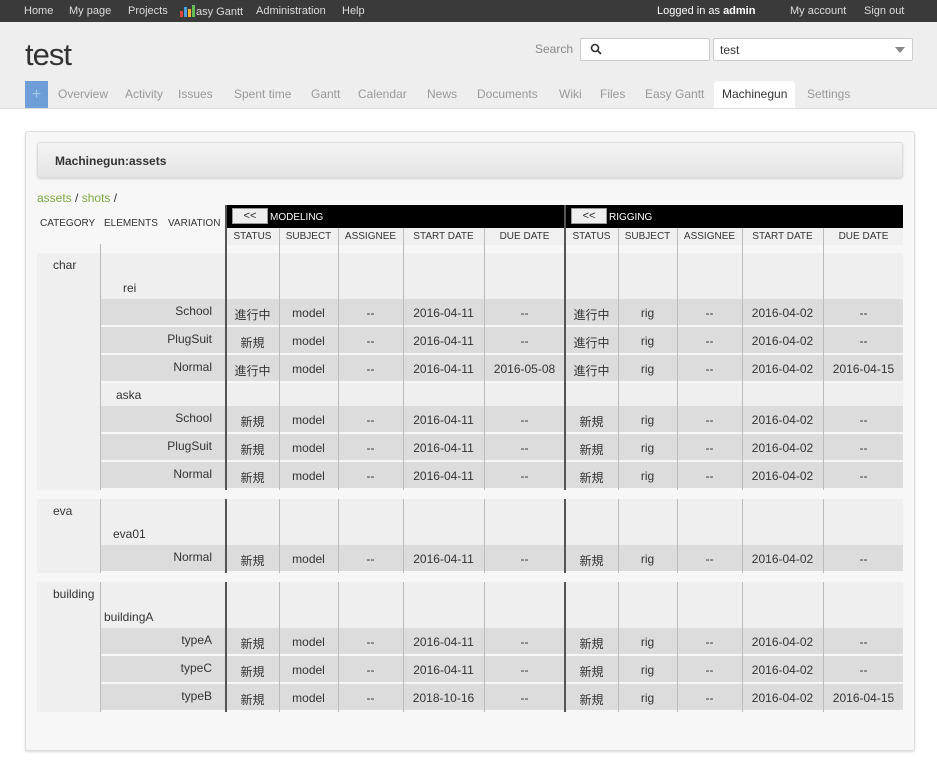 Image resolution: width=937 pixels, height=765 pixels. What do you see at coordinates (38, 11) in the screenshot?
I see `top-menu-home: Home` at bounding box center [38, 11].